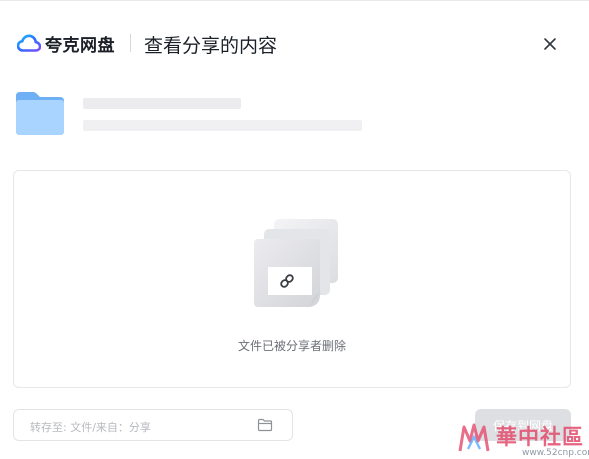  I want to click on folder-icon, so click(40, 113).